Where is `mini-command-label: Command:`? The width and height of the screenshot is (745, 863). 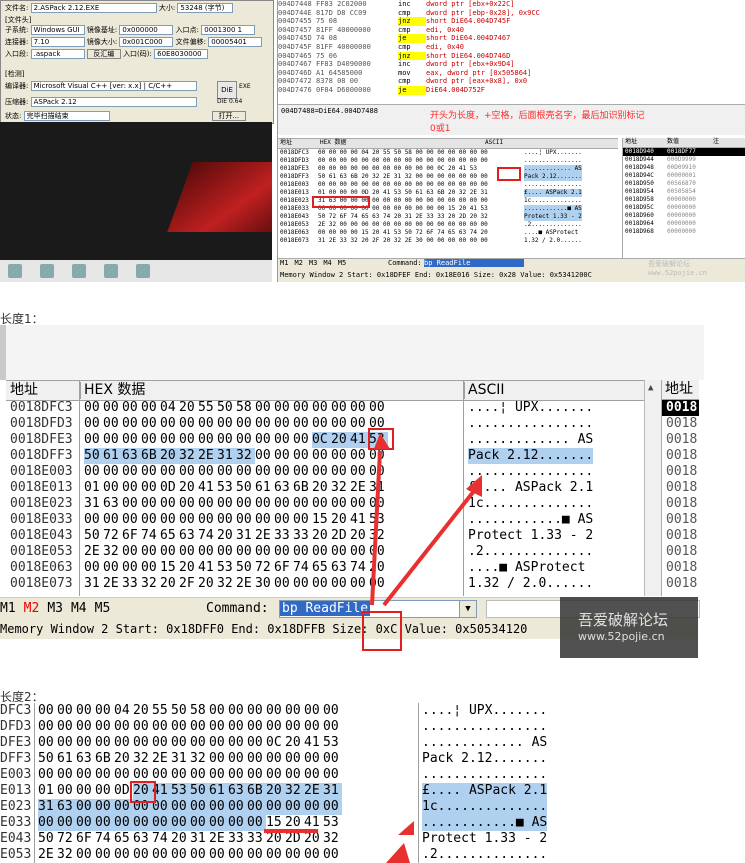 mini-command-label: Command: is located at coordinates (405, 263).